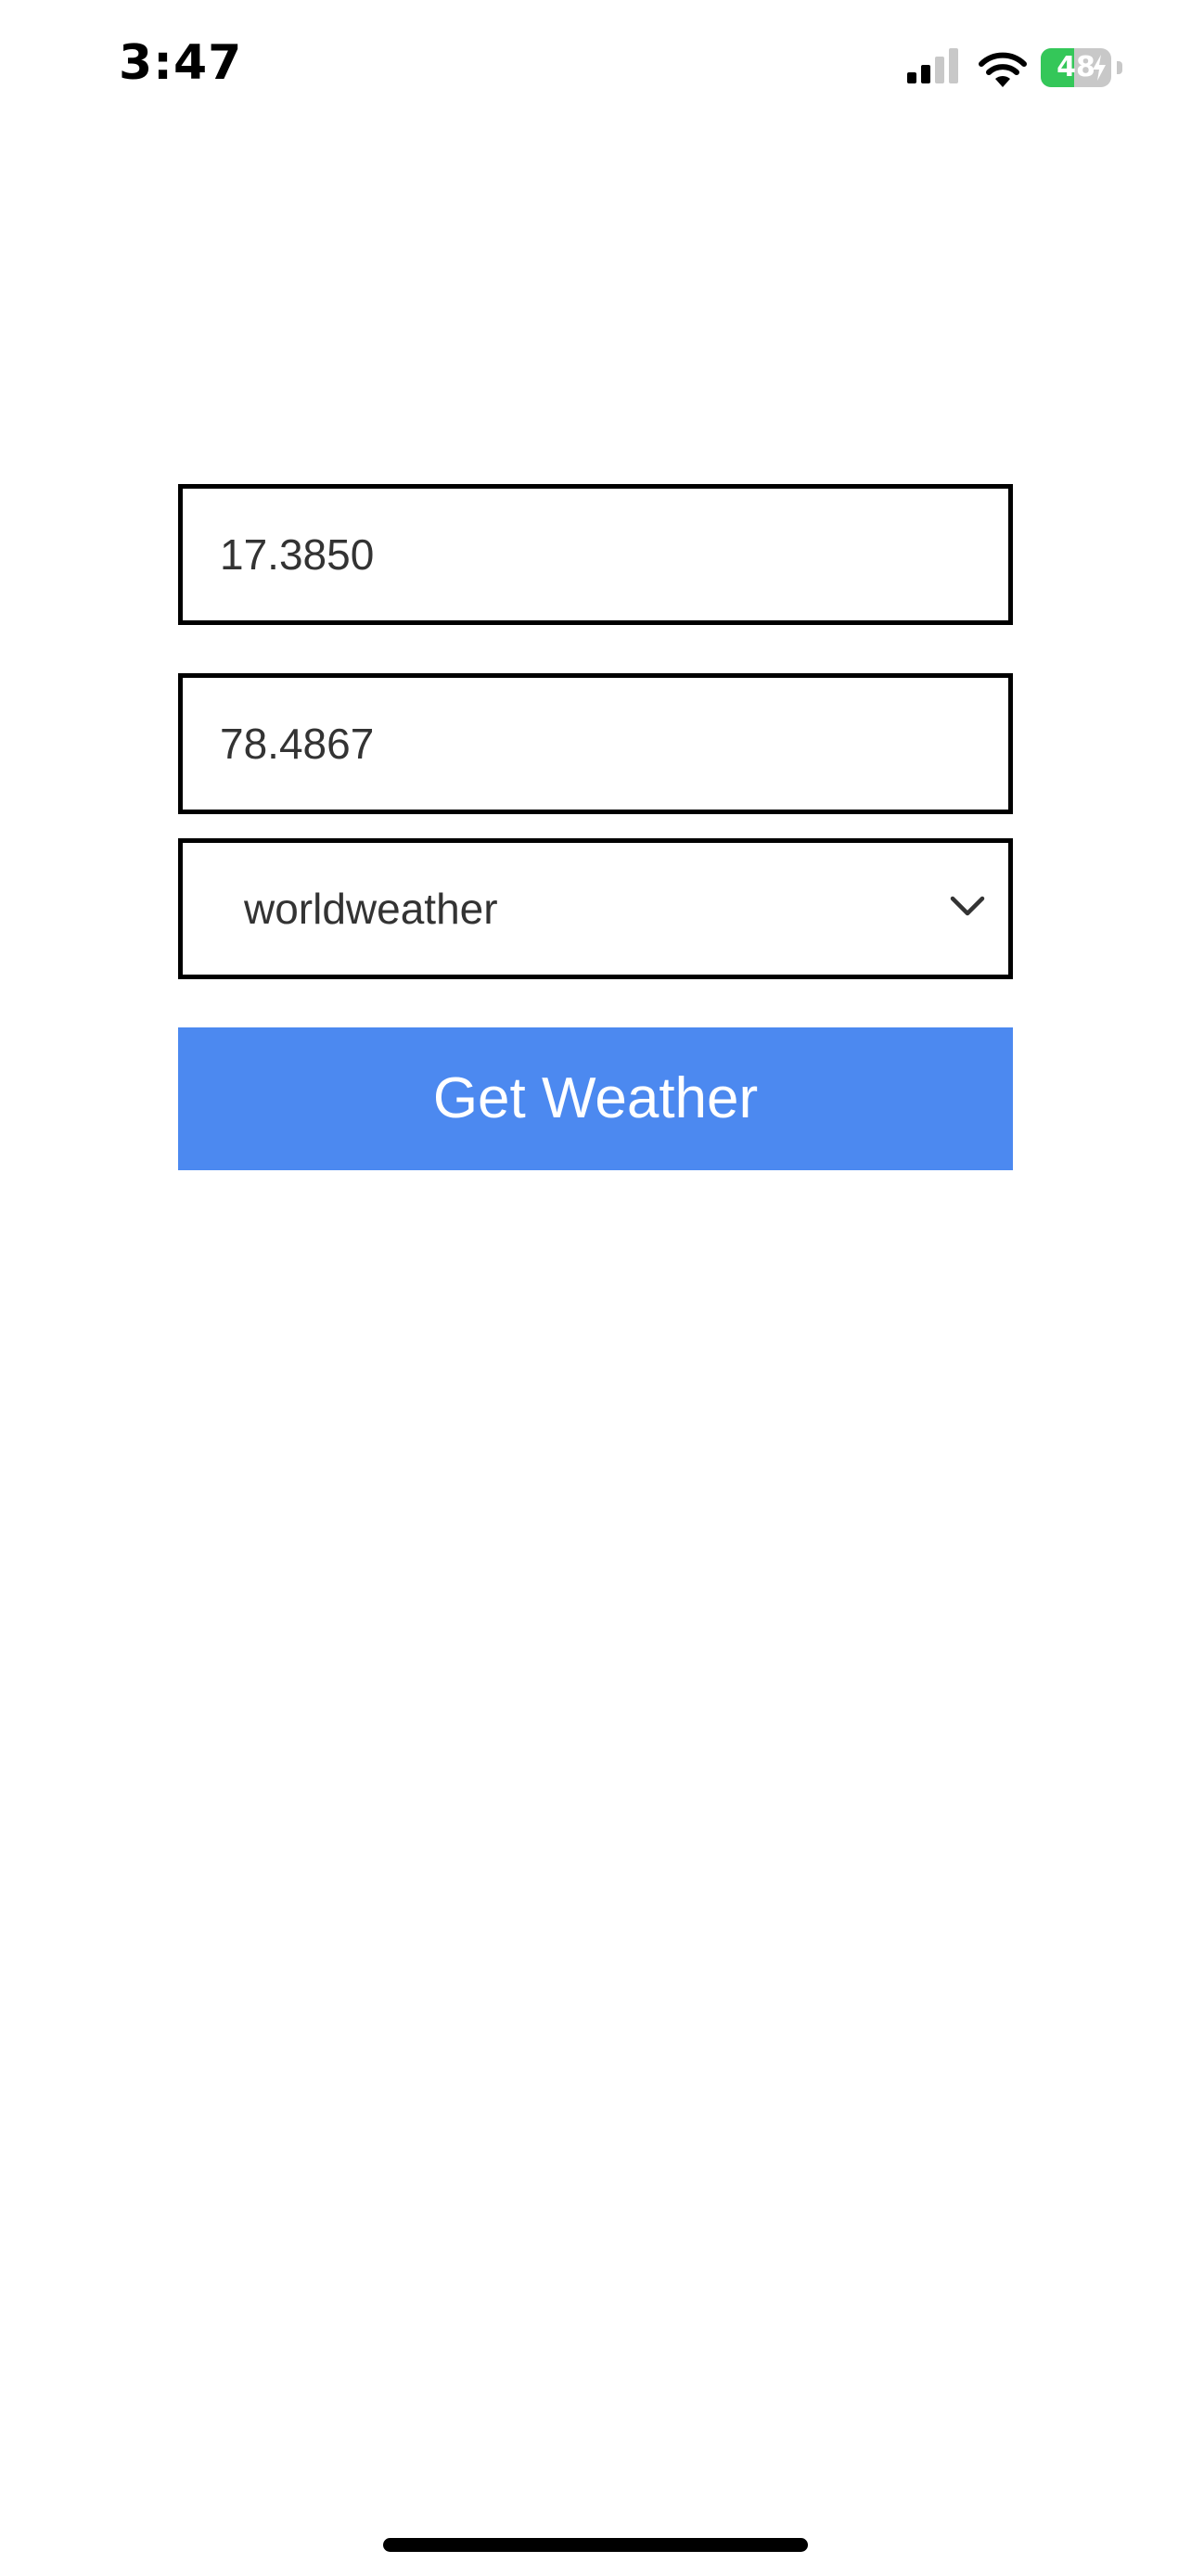 The height and width of the screenshot is (2576, 1191). I want to click on cellular-signal-icon, so click(932, 66).